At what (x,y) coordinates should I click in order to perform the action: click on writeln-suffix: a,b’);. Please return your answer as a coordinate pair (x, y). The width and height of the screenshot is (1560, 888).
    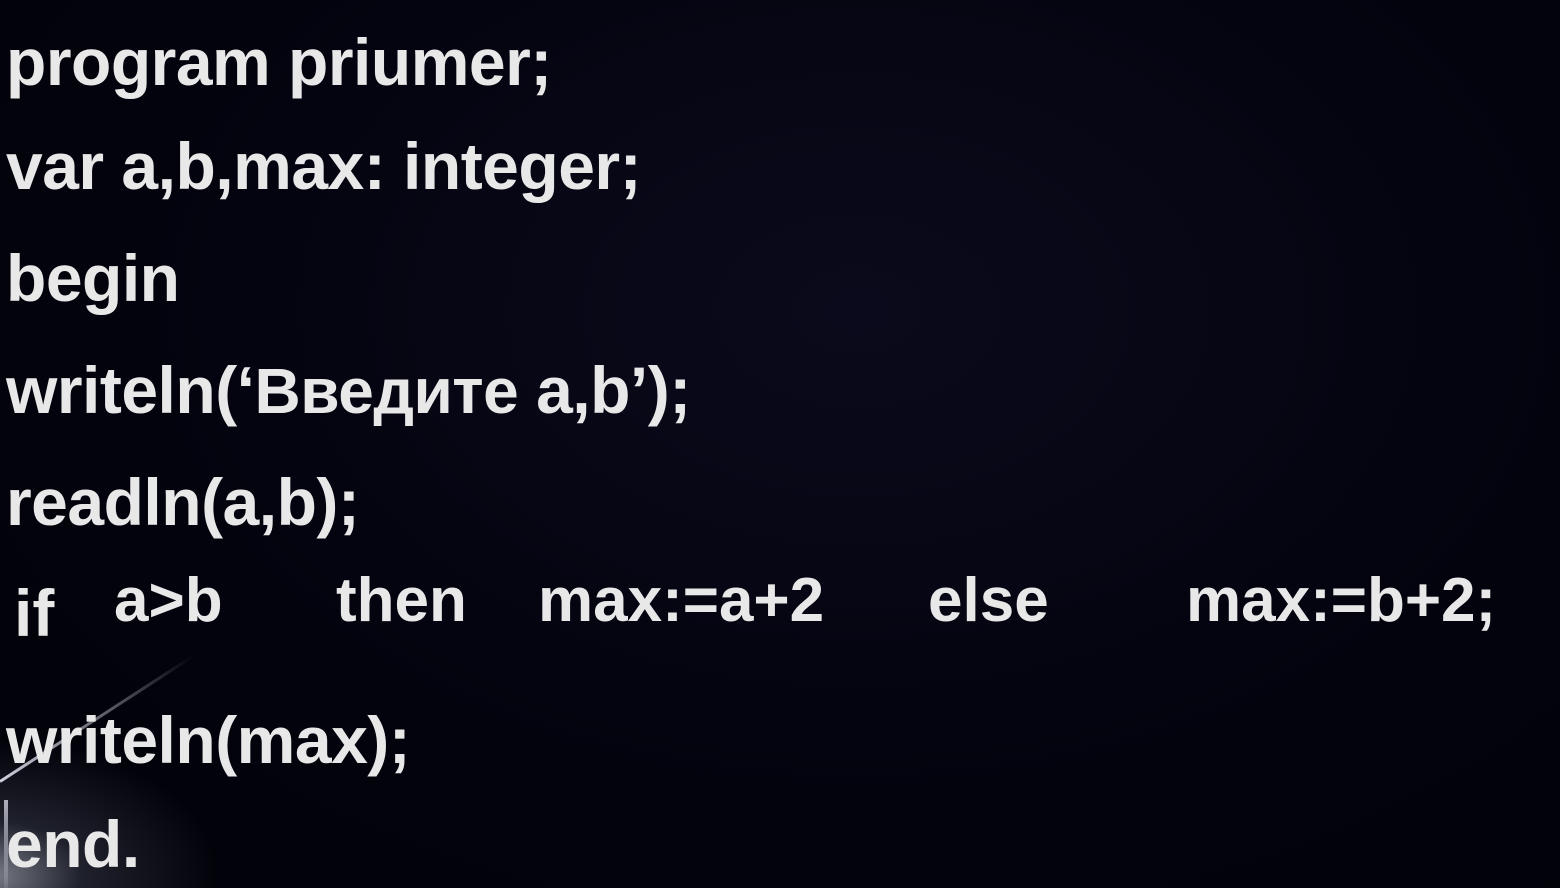
    Looking at the image, I should click on (604, 390).